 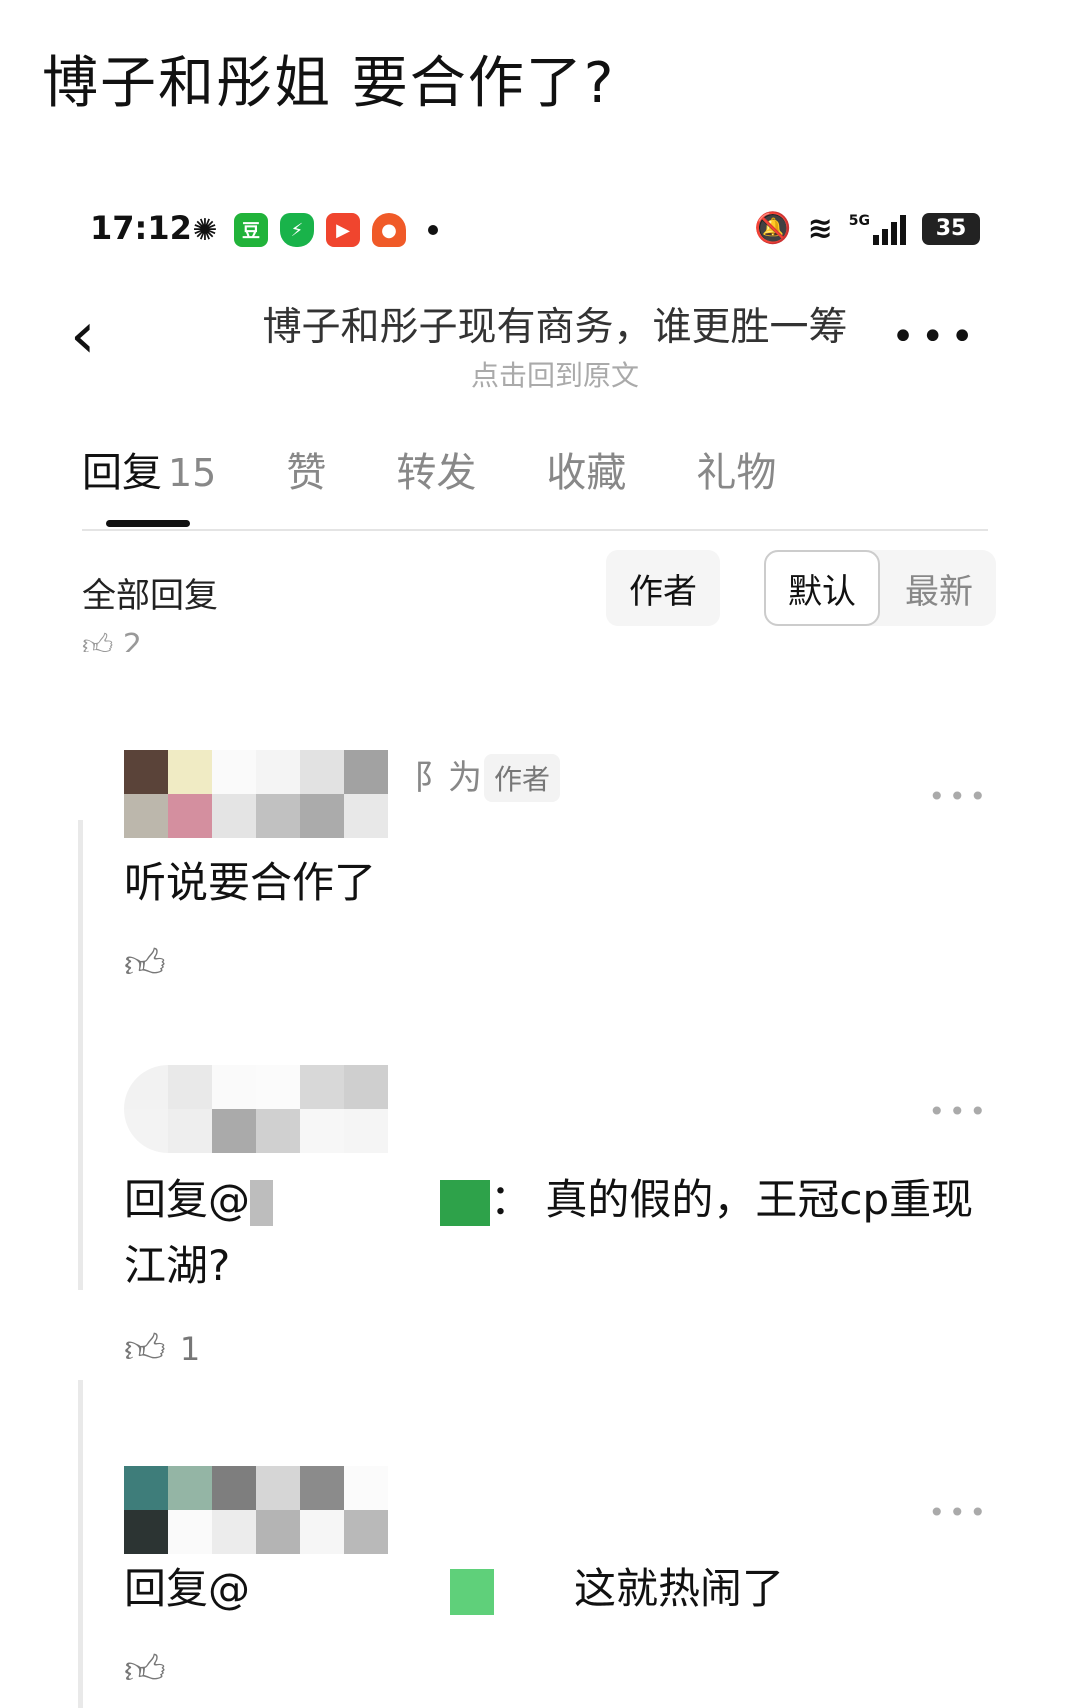 I want to click on sort-latest-option: 最新, so click(x=939, y=588).